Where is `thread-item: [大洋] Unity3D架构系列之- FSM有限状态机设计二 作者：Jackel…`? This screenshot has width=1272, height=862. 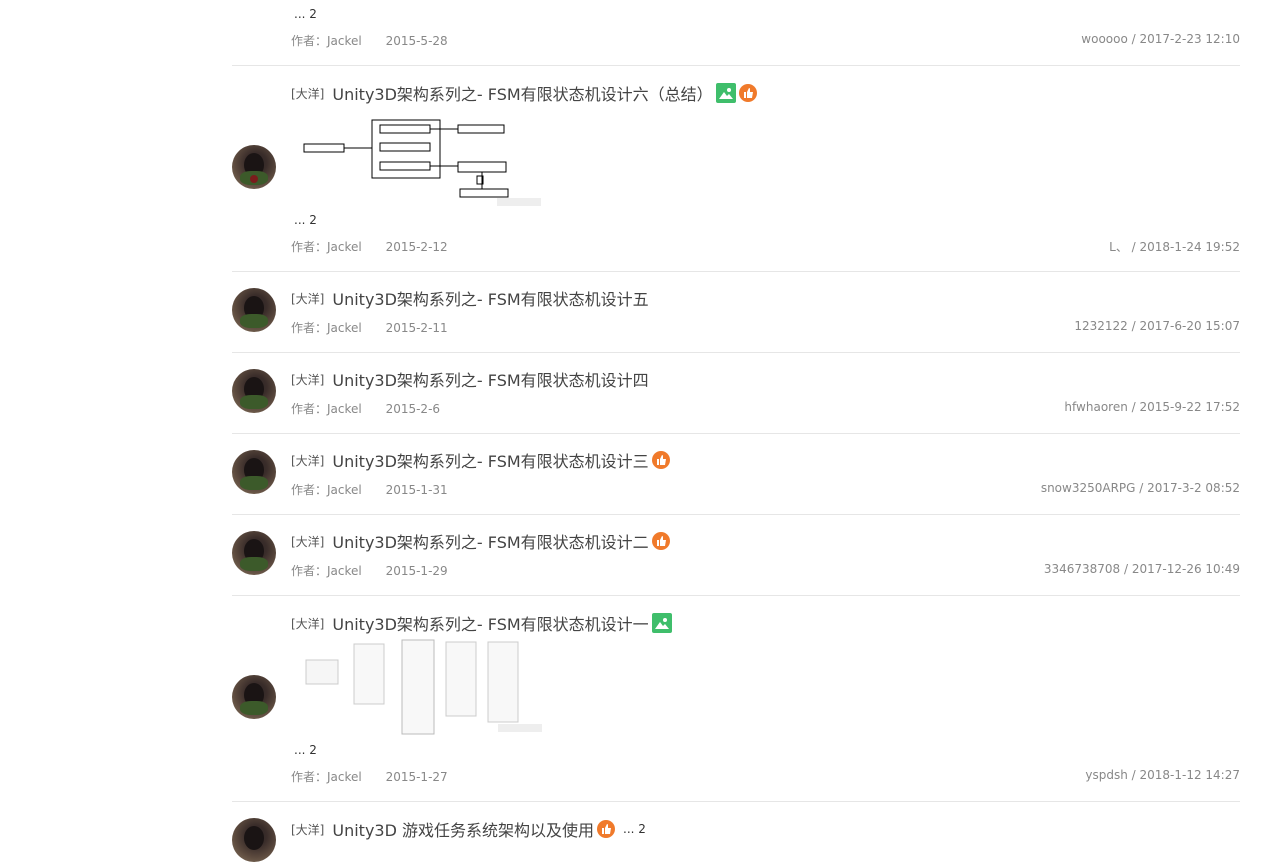 thread-item: [大洋] Unity3D架构系列之- FSM有限状态机设计二 作者：Jackel… is located at coordinates (736, 555).